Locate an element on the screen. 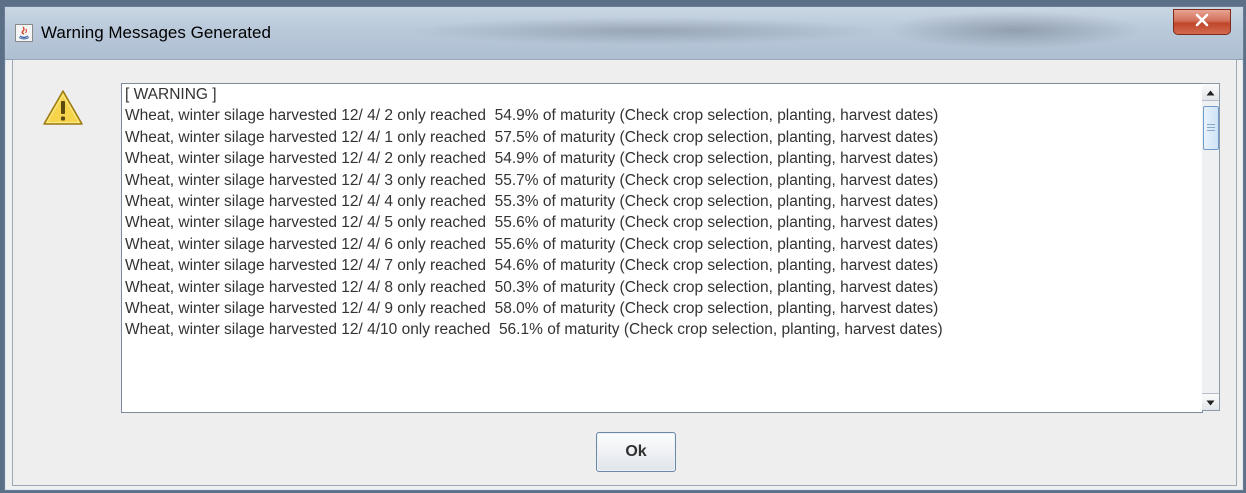 Image resolution: width=1246 pixels, height=493 pixels. window-title: Warning Messages Generated is located at coordinates (156, 32).